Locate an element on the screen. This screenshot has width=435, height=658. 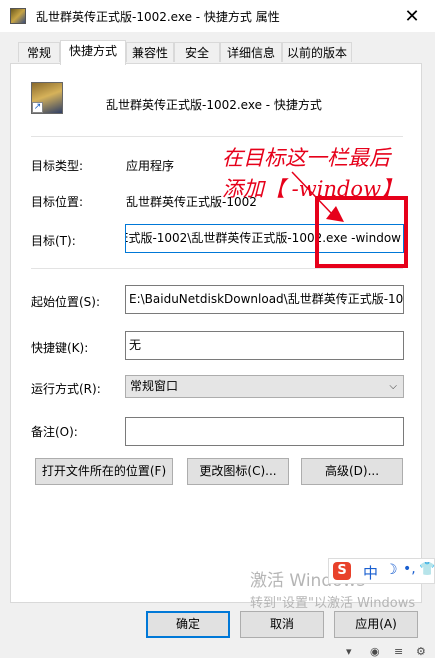
sogou-logo-icon: S is located at coordinates (342, 571).